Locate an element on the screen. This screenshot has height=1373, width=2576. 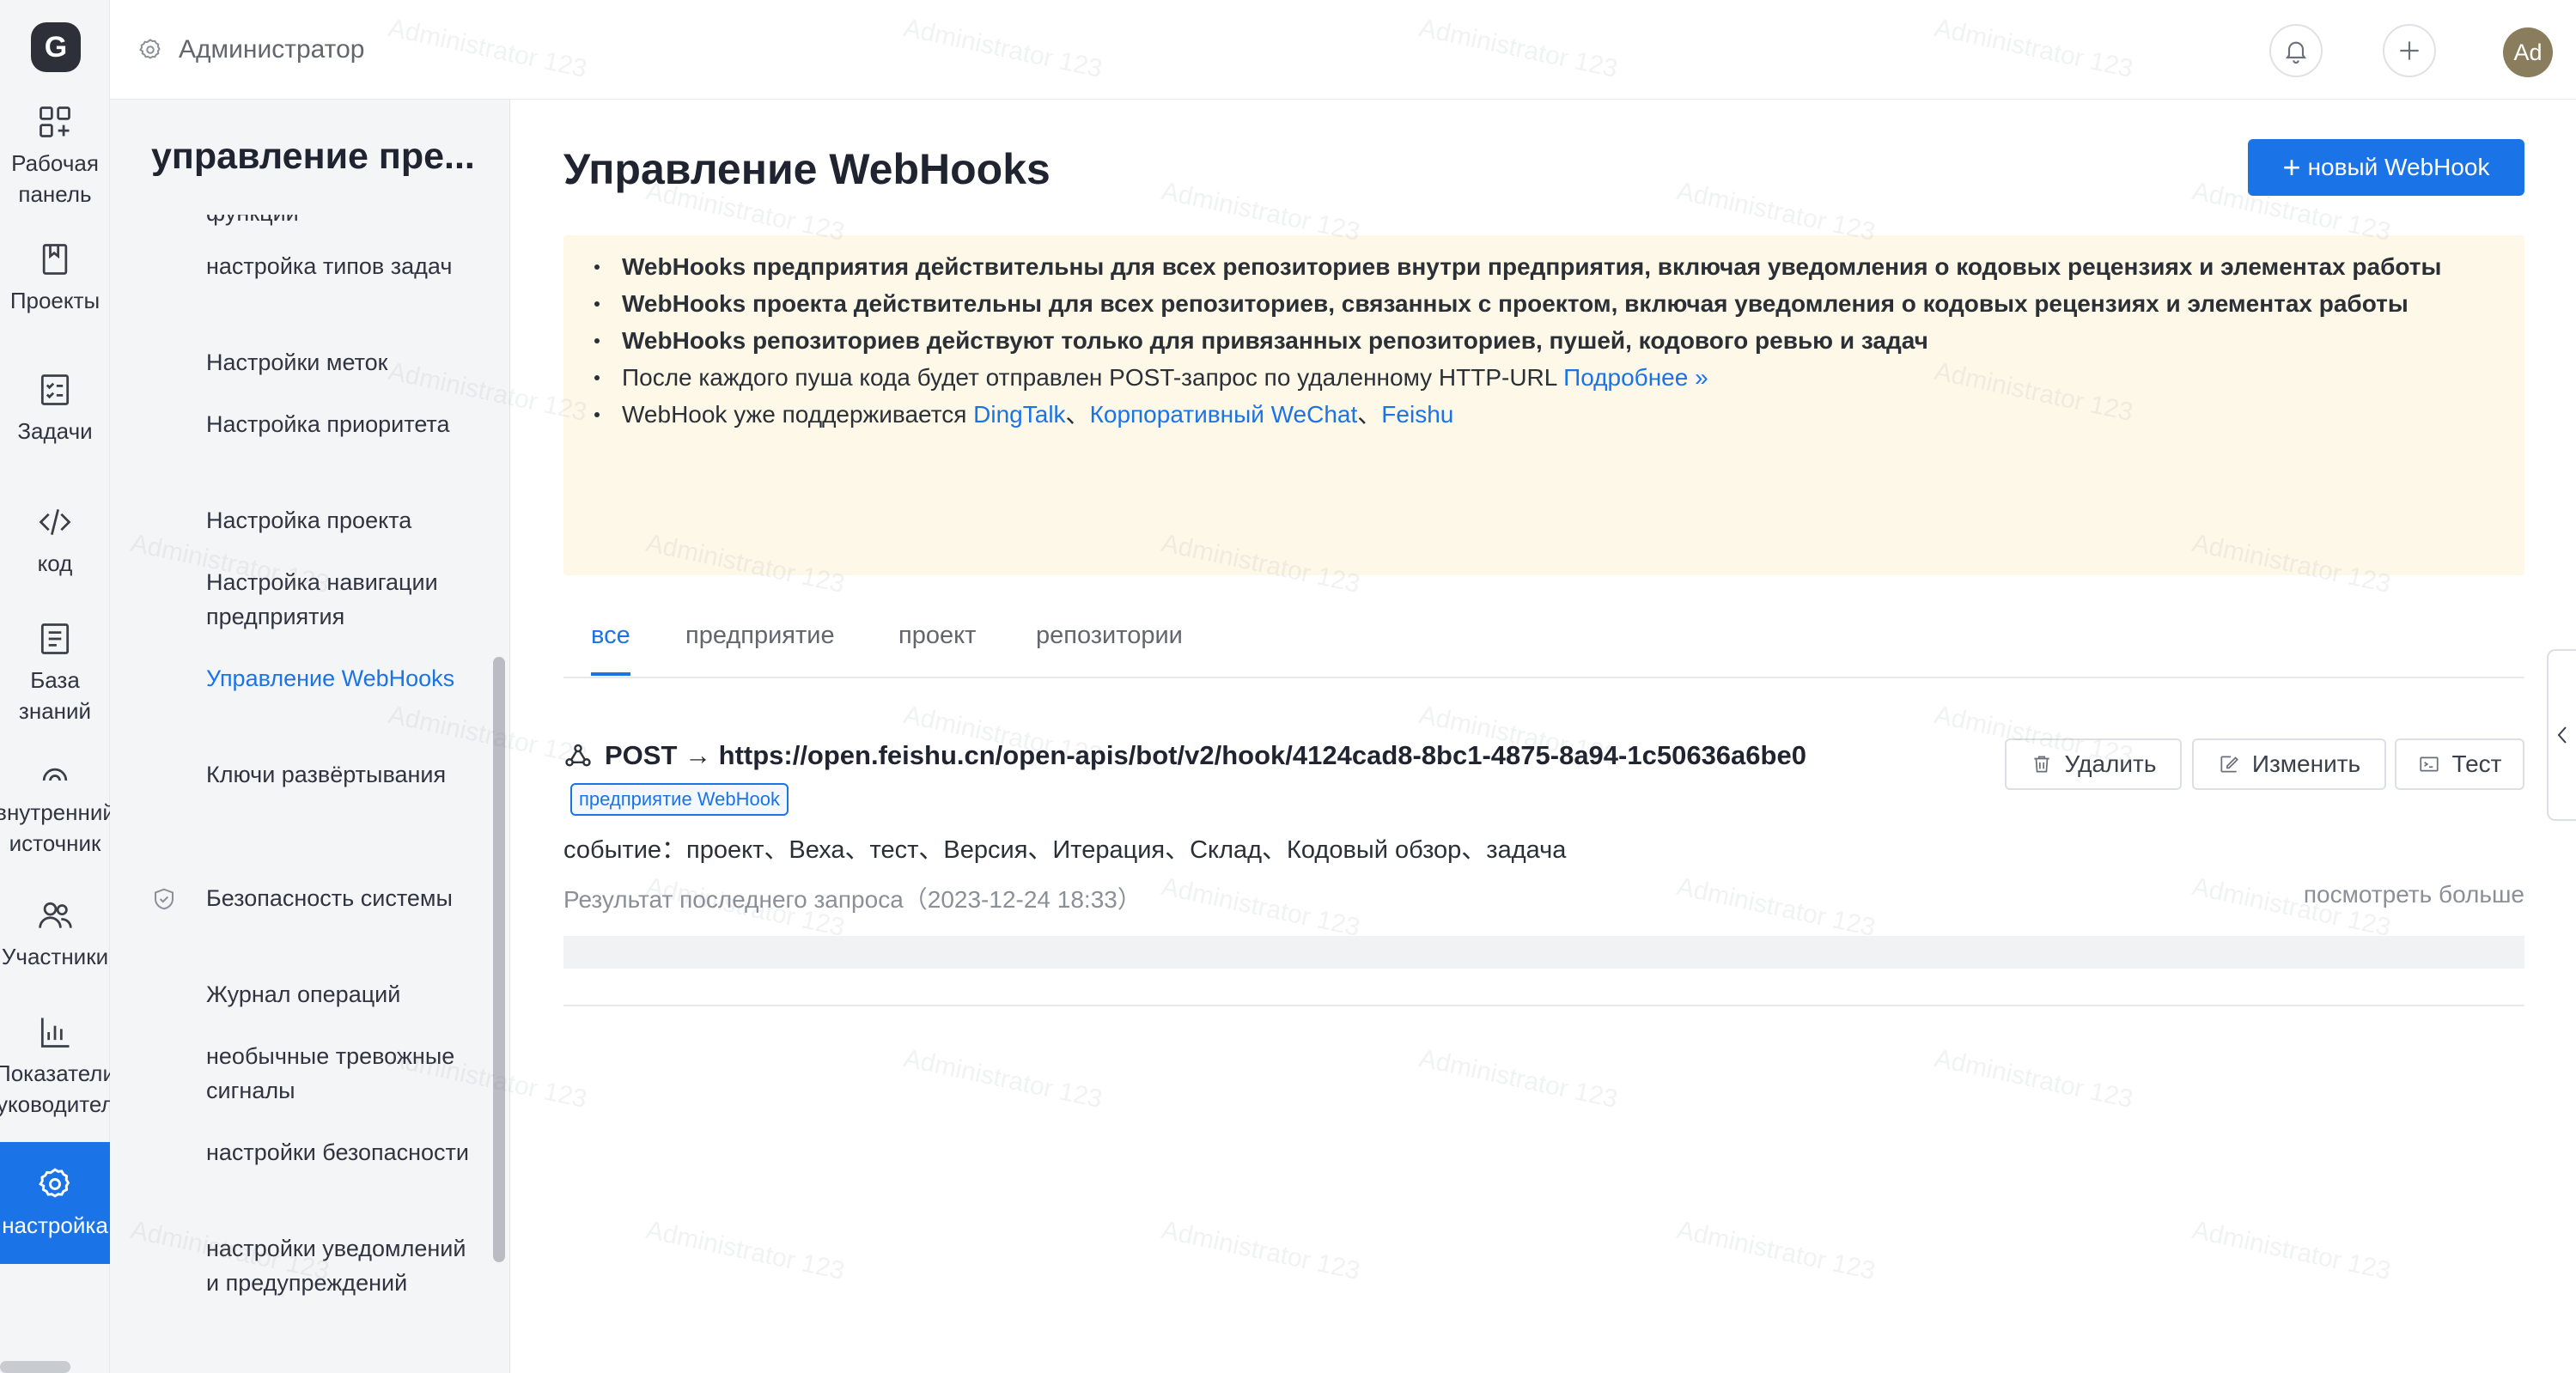
top-bar: Ad is located at coordinates (1543, 50).